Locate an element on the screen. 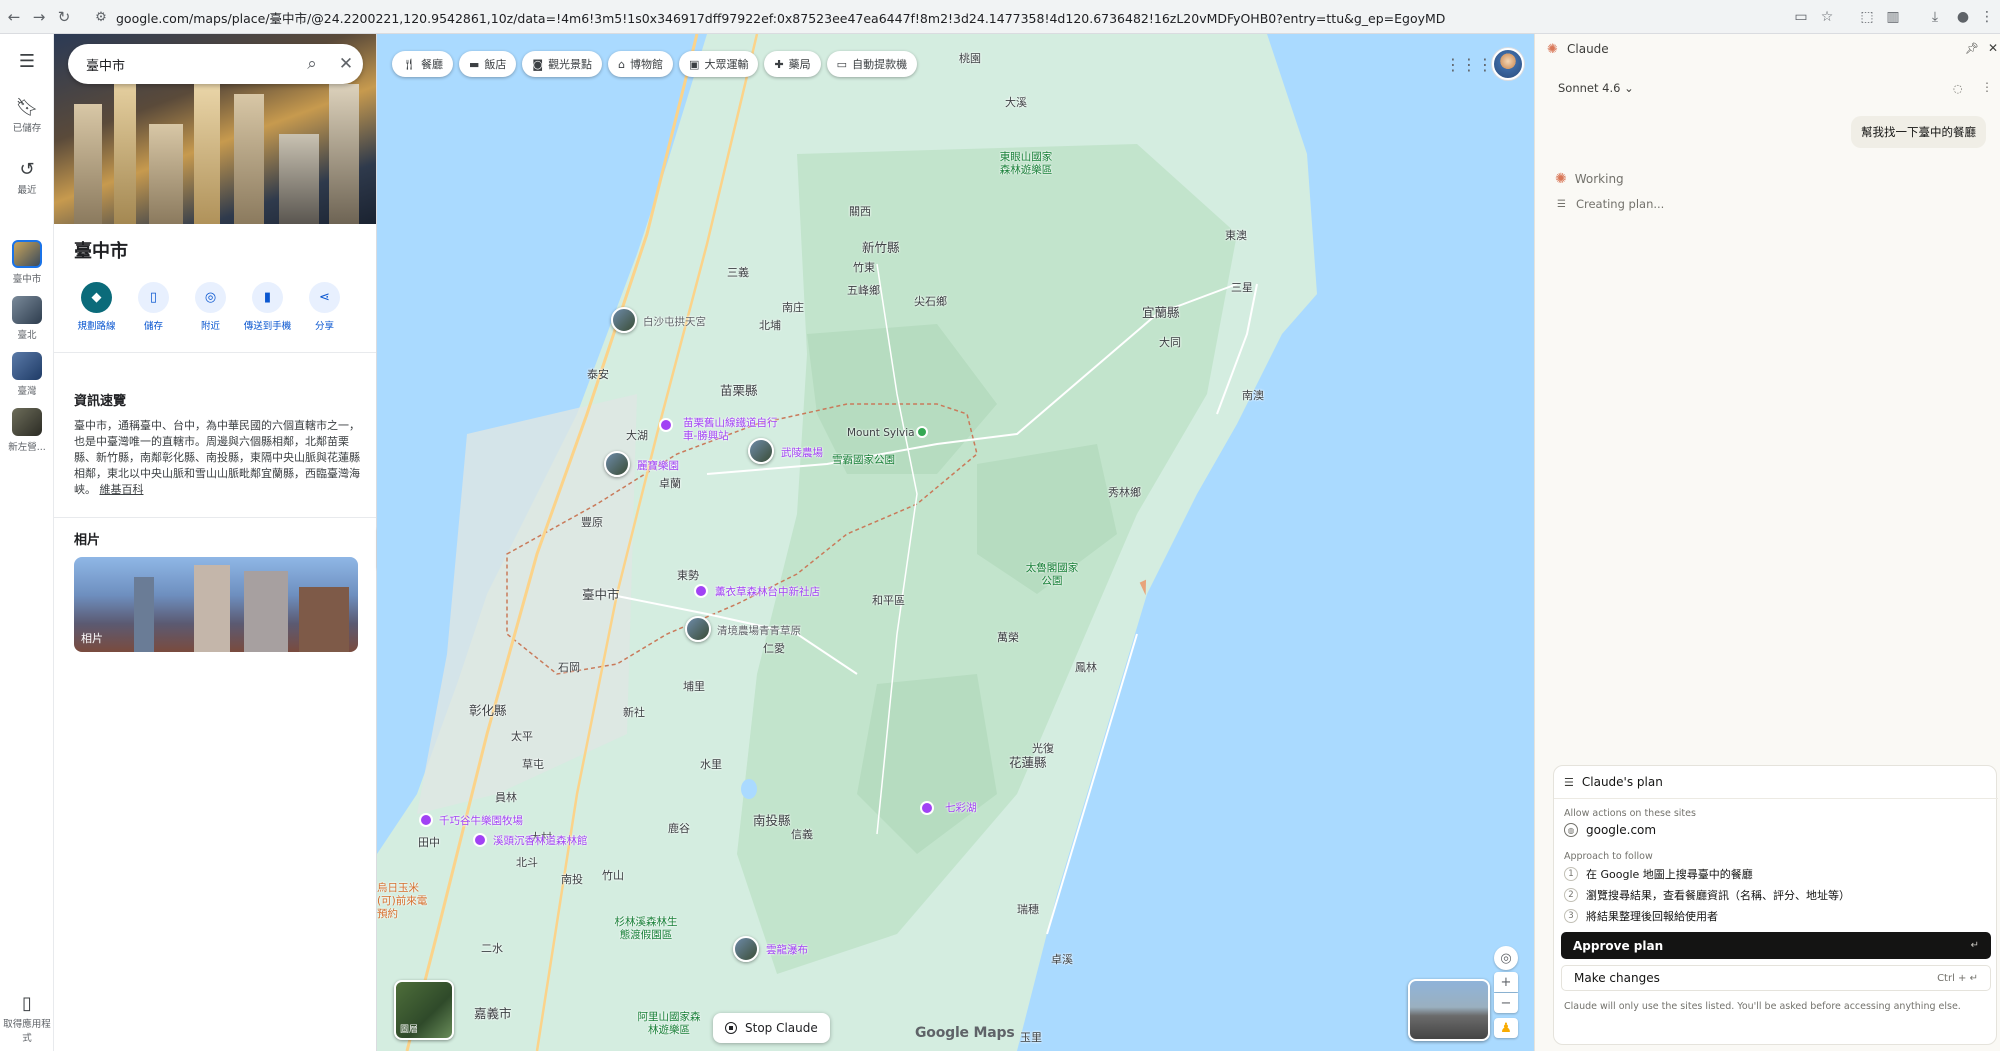  plan-header: ☰ Claude's plan is located at coordinates (1613, 782).